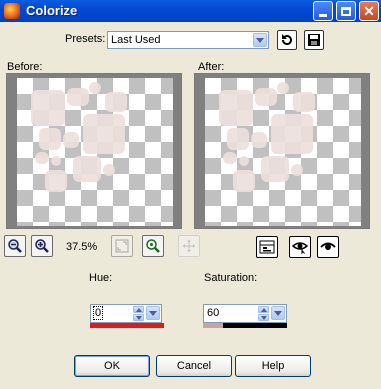 The image size is (381, 389). I want to click on proof-icon, so click(267, 247).